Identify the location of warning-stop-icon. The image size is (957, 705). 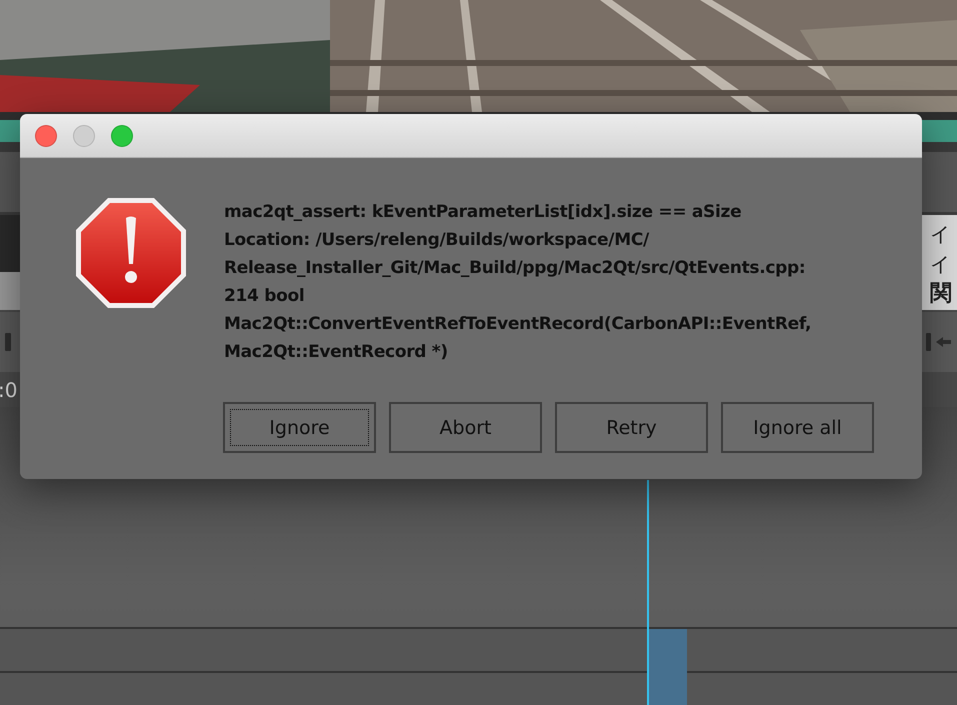
(131, 253).